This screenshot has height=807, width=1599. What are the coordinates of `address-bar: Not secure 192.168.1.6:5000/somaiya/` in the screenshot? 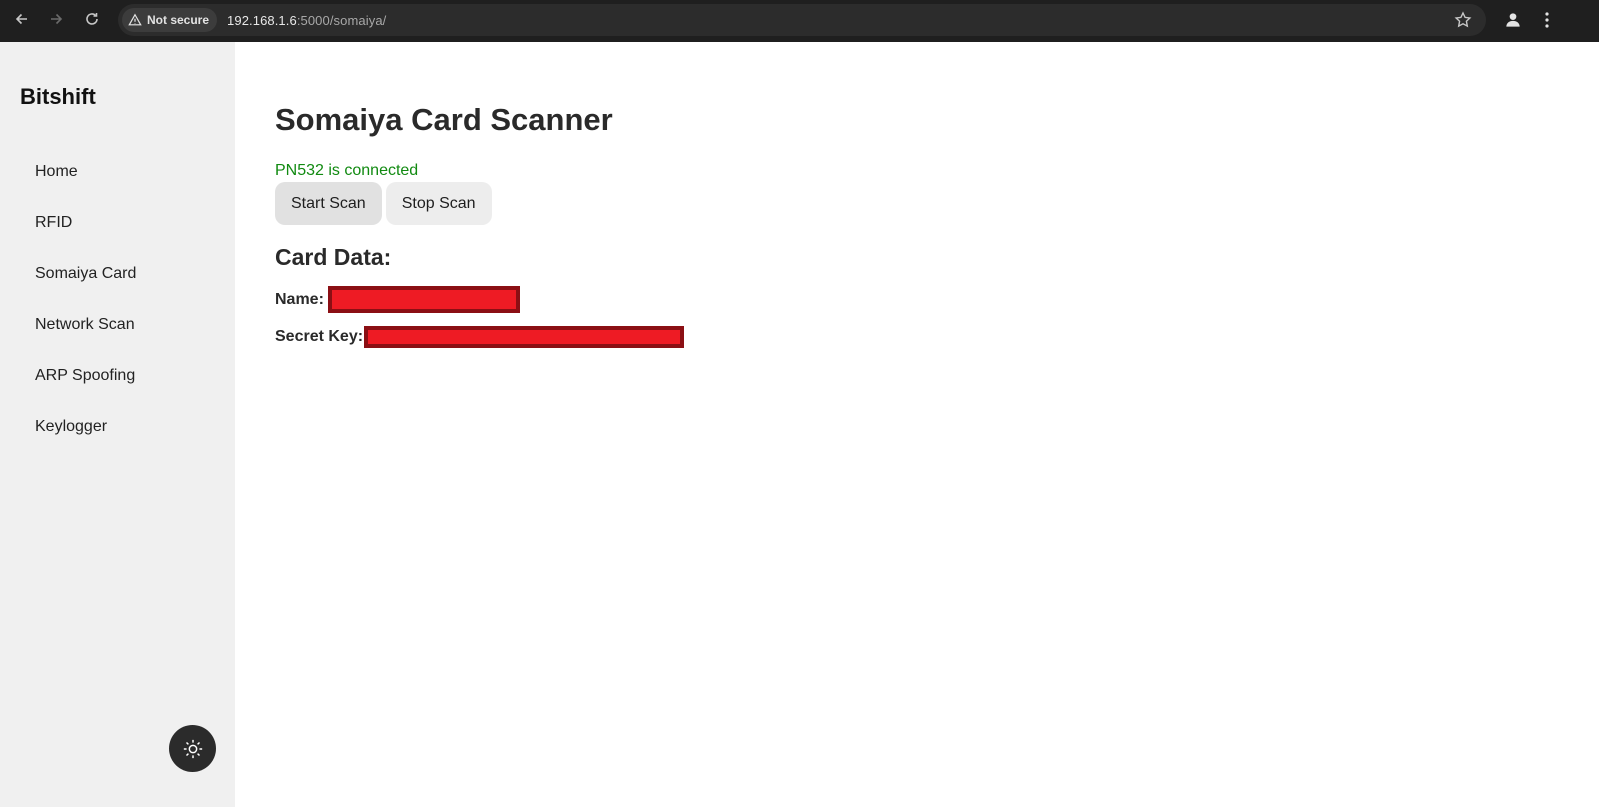 It's located at (802, 20).